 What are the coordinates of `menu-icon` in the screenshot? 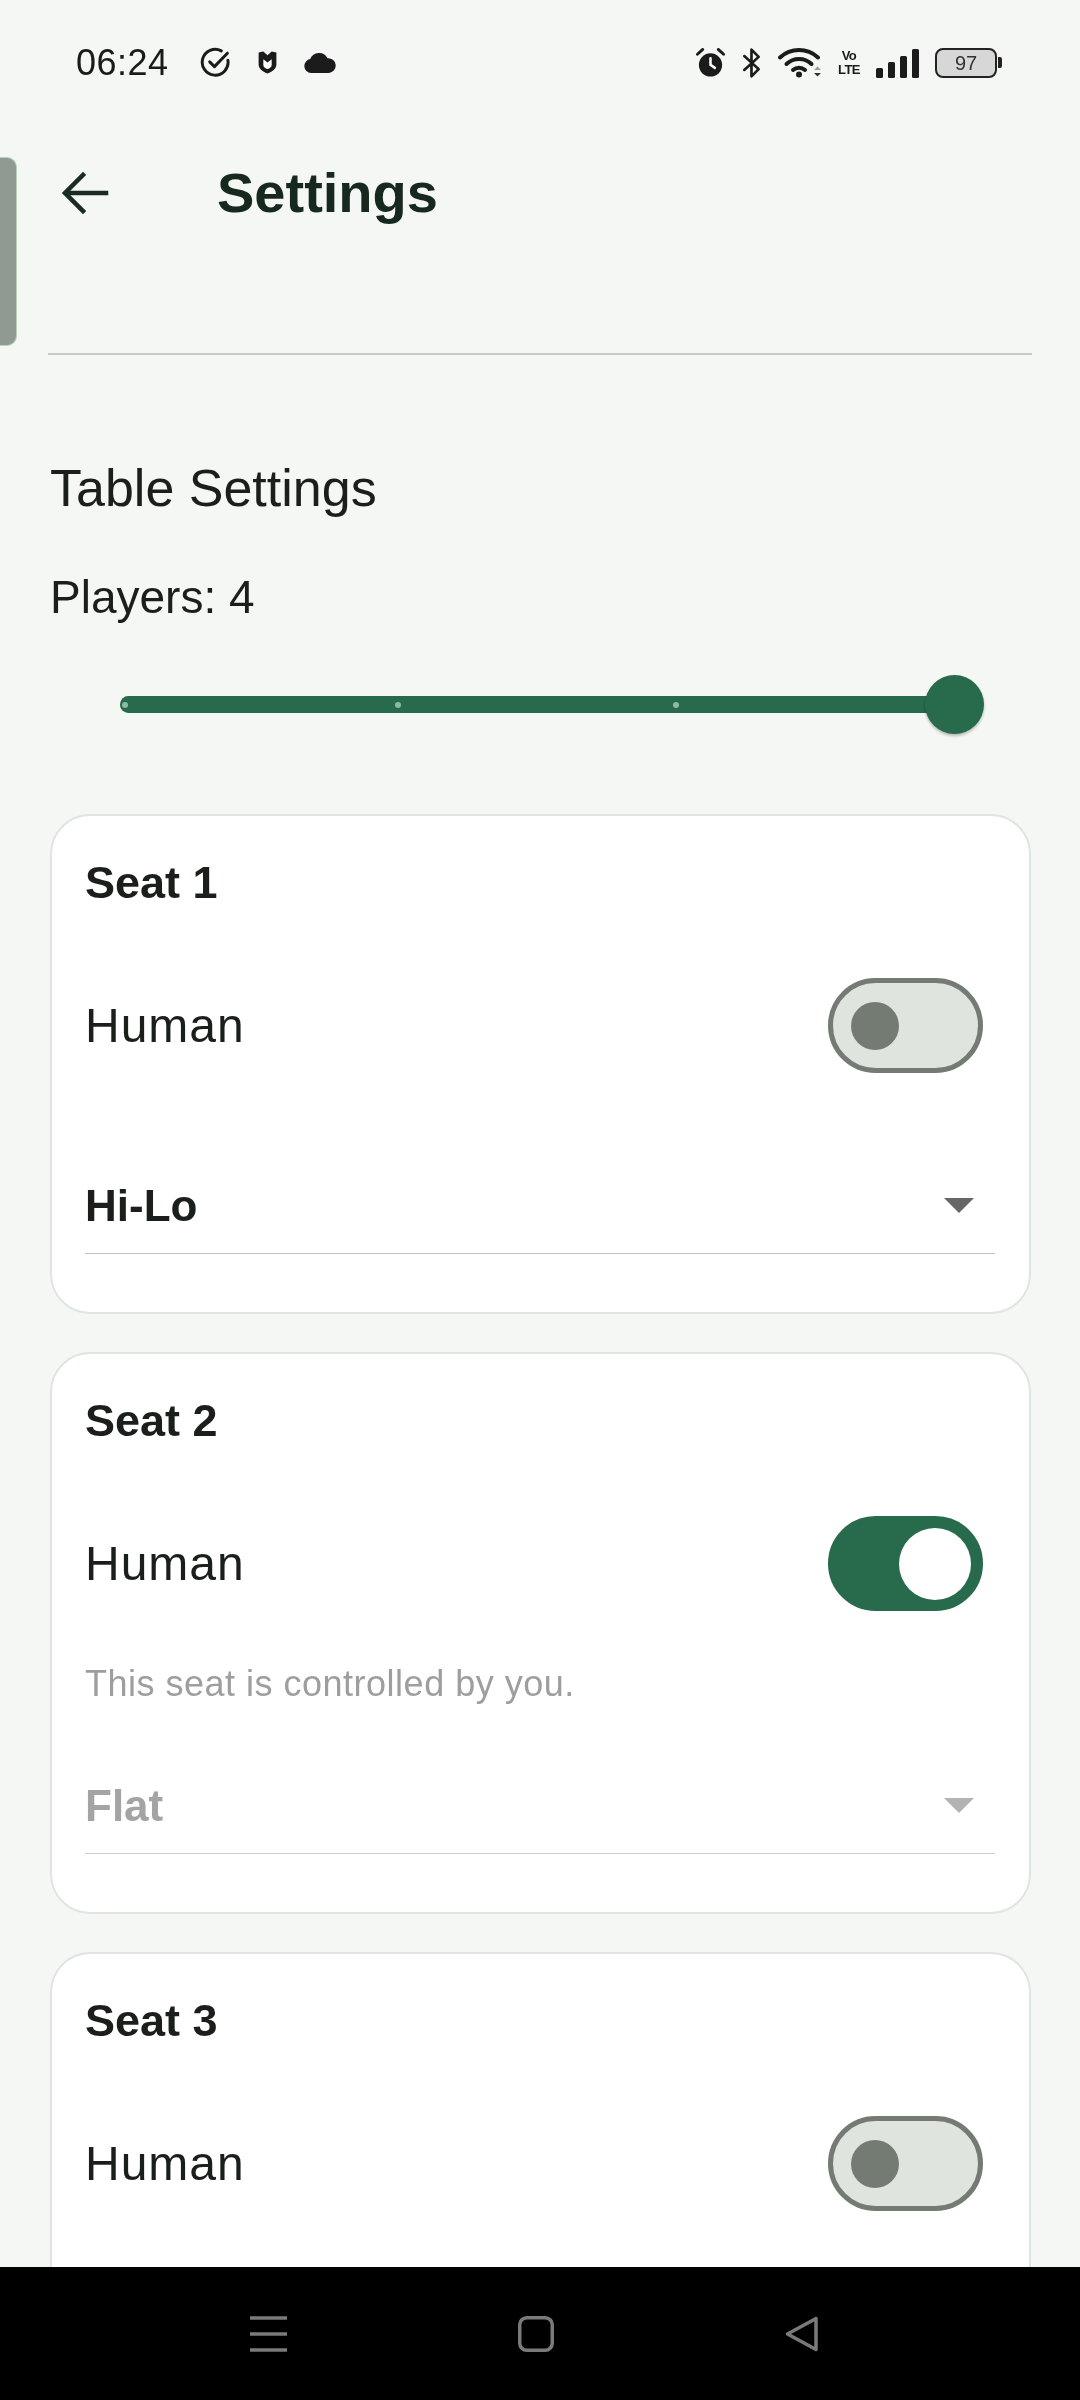 It's located at (268, 2333).